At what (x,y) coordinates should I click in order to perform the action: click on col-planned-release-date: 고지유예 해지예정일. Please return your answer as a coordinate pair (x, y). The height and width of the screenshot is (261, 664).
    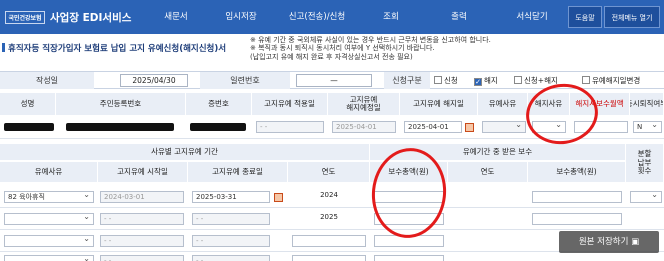
    Looking at the image, I should click on (364, 104).